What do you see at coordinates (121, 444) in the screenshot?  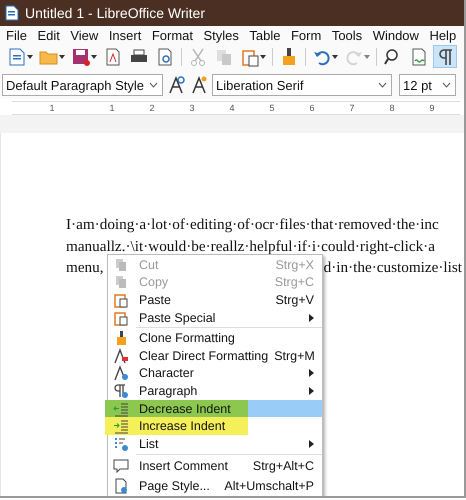 I see `list-icon` at bounding box center [121, 444].